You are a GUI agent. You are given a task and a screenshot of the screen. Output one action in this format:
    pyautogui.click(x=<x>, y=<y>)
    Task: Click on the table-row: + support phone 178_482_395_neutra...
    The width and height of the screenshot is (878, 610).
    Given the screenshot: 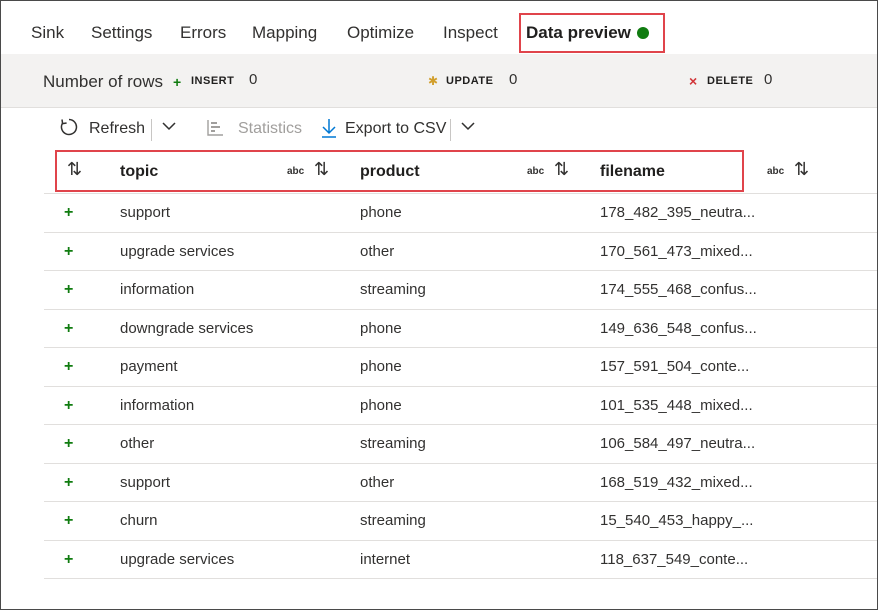 What is the action you would take?
    pyautogui.click(x=460, y=213)
    